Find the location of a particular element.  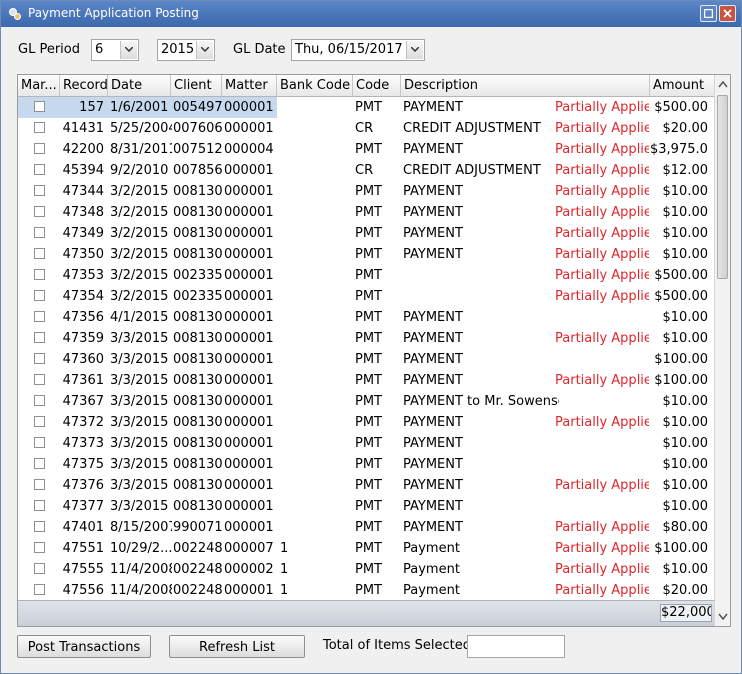

post-transactions-button: Post Transactions is located at coordinates (84, 646).